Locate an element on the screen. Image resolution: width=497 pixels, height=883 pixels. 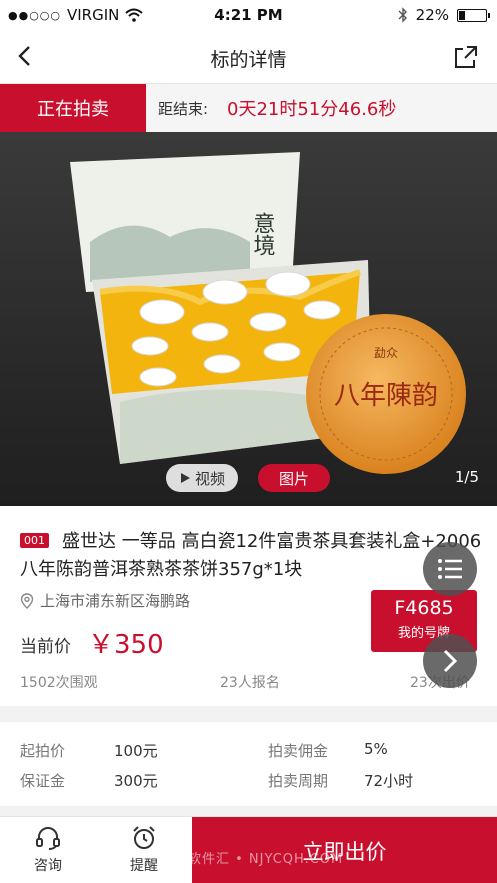
paddle-number: F4685 is located at coordinates (424, 608).